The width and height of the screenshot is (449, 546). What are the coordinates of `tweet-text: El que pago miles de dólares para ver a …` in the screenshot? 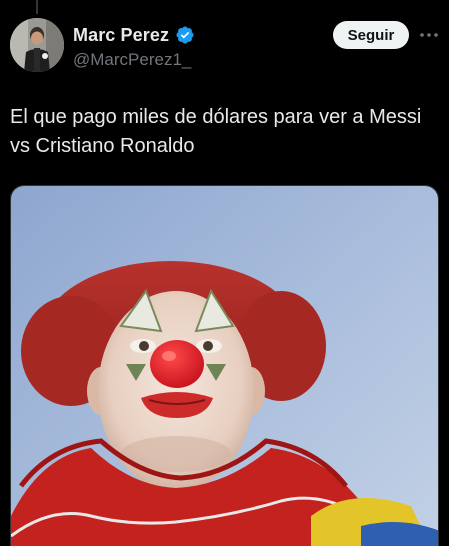 It's located at (216, 131).